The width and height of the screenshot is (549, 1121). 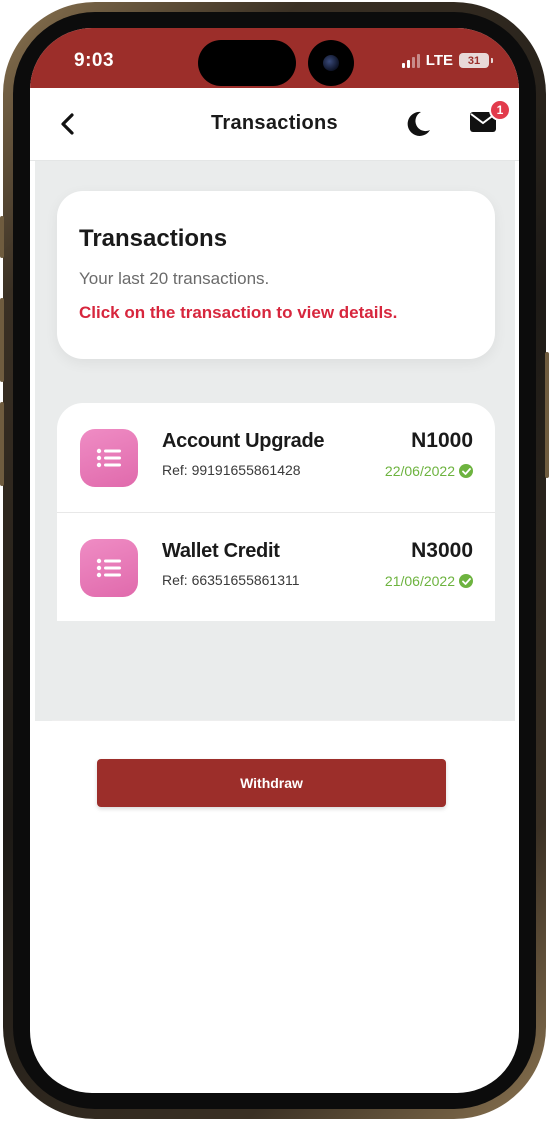 What do you see at coordinates (94, 60) in the screenshot?
I see `status-time: 9:03` at bounding box center [94, 60].